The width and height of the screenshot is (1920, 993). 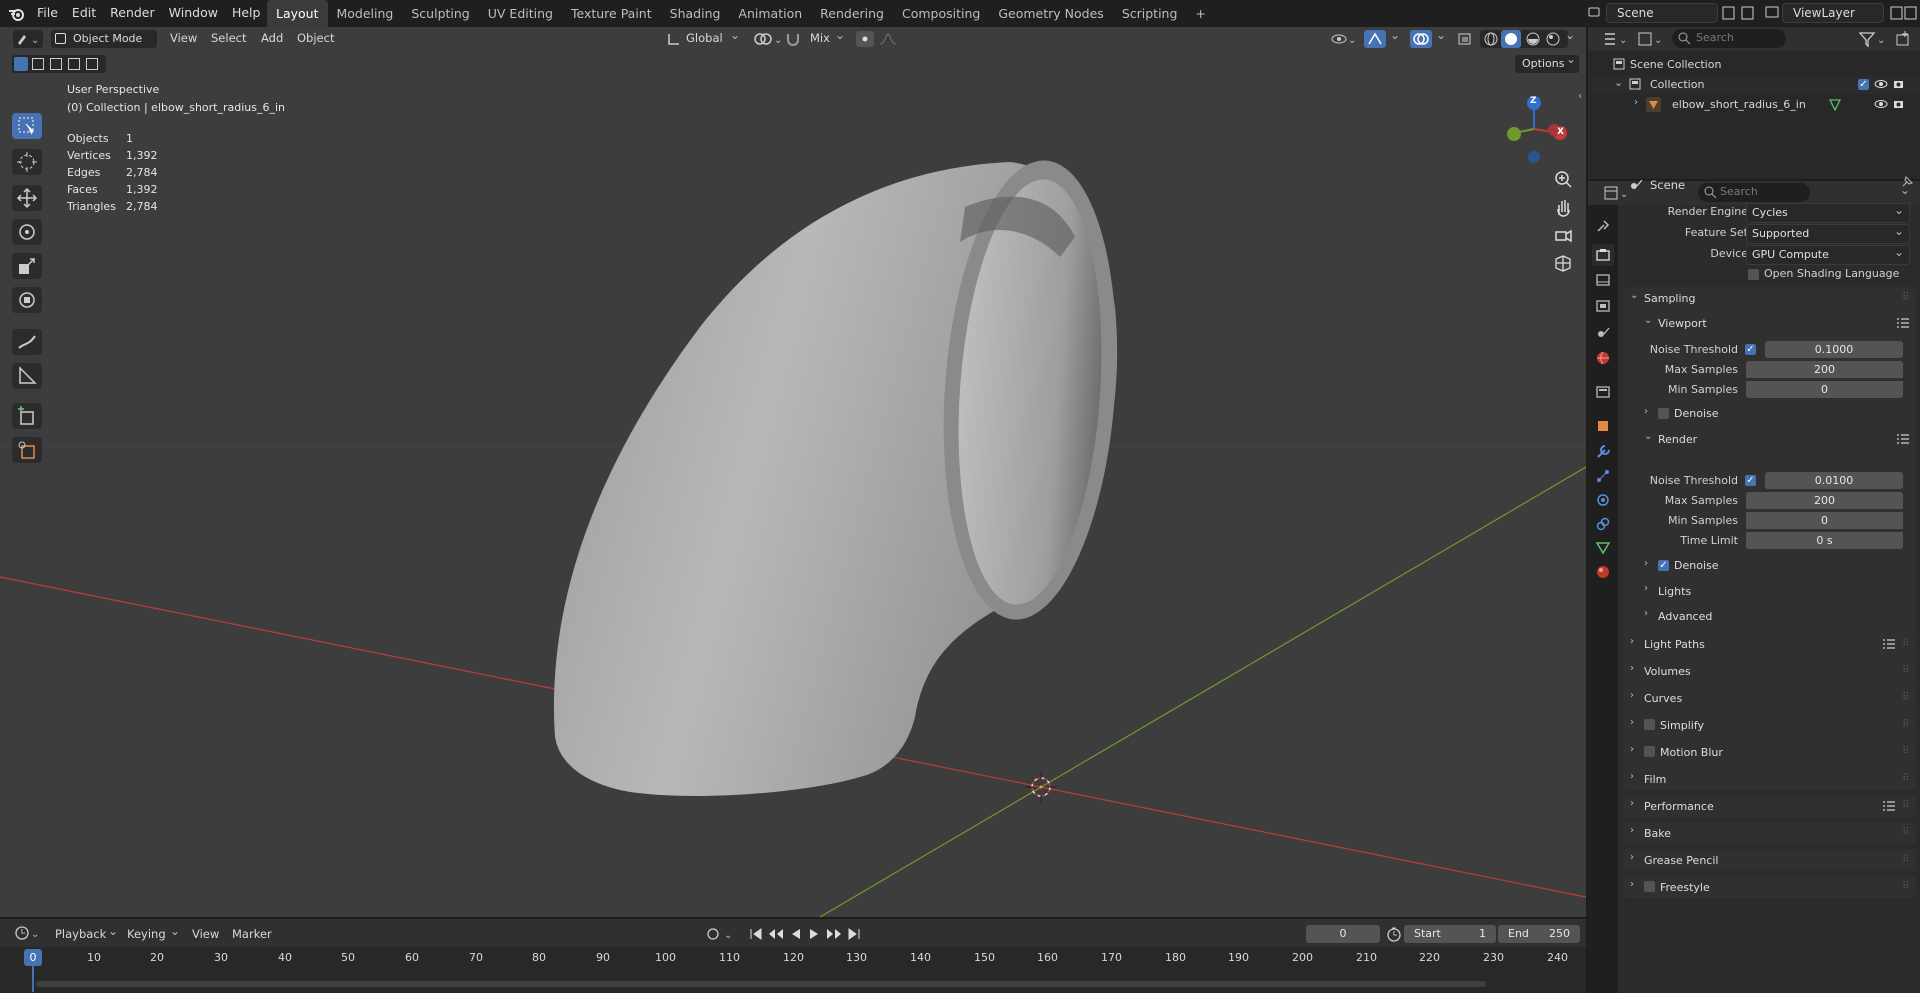 I want to click on menu-help: Help, so click(x=246, y=12).